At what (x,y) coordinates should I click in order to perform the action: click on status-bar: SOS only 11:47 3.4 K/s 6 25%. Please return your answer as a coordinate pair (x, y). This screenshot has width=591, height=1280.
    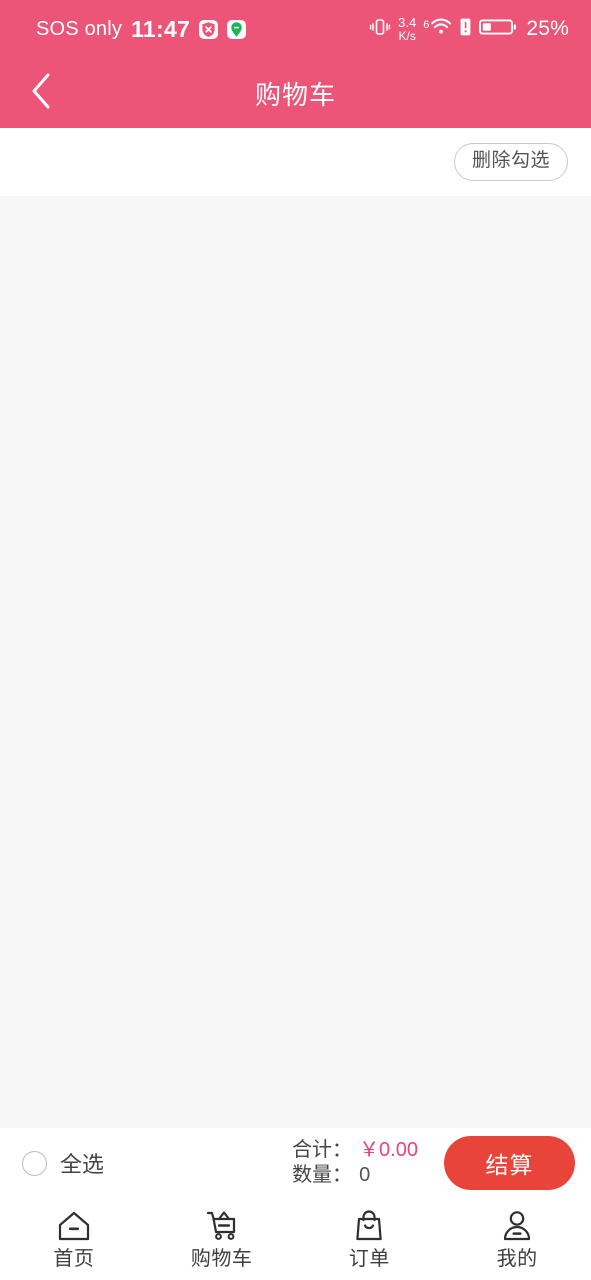
    Looking at the image, I should click on (295, 29).